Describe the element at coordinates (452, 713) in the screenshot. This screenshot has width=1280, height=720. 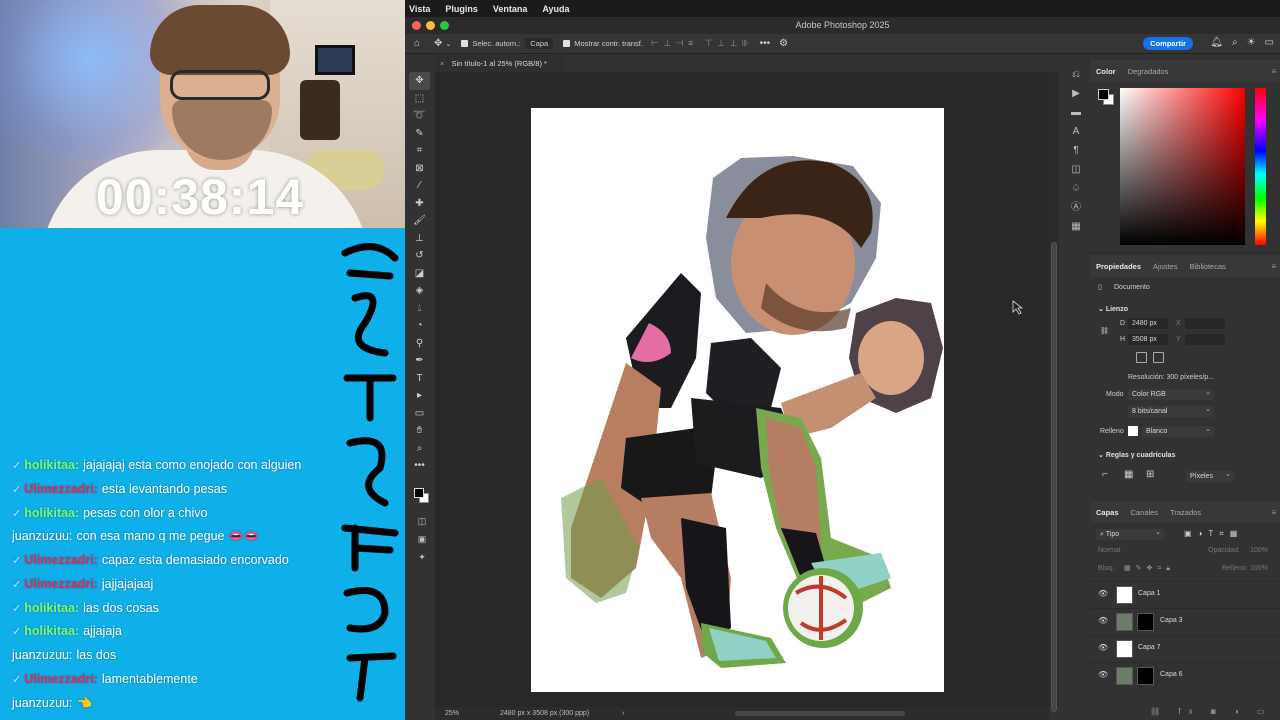
I see `zoom-level: 25%` at that location.